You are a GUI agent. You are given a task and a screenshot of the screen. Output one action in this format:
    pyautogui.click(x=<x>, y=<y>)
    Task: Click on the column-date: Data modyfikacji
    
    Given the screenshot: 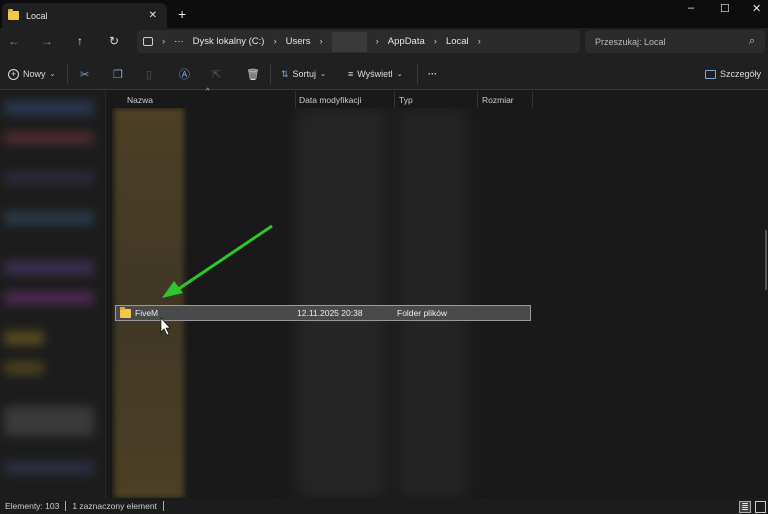 What is the action you would take?
    pyautogui.click(x=330, y=100)
    